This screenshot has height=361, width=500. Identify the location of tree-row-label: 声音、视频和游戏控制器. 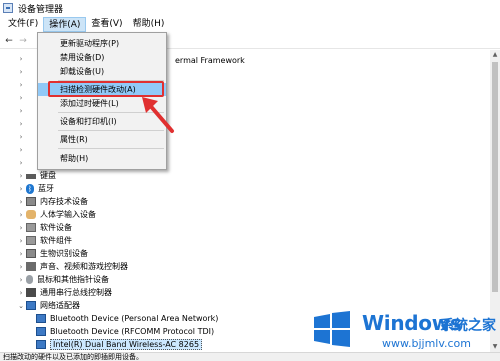
(84, 266).